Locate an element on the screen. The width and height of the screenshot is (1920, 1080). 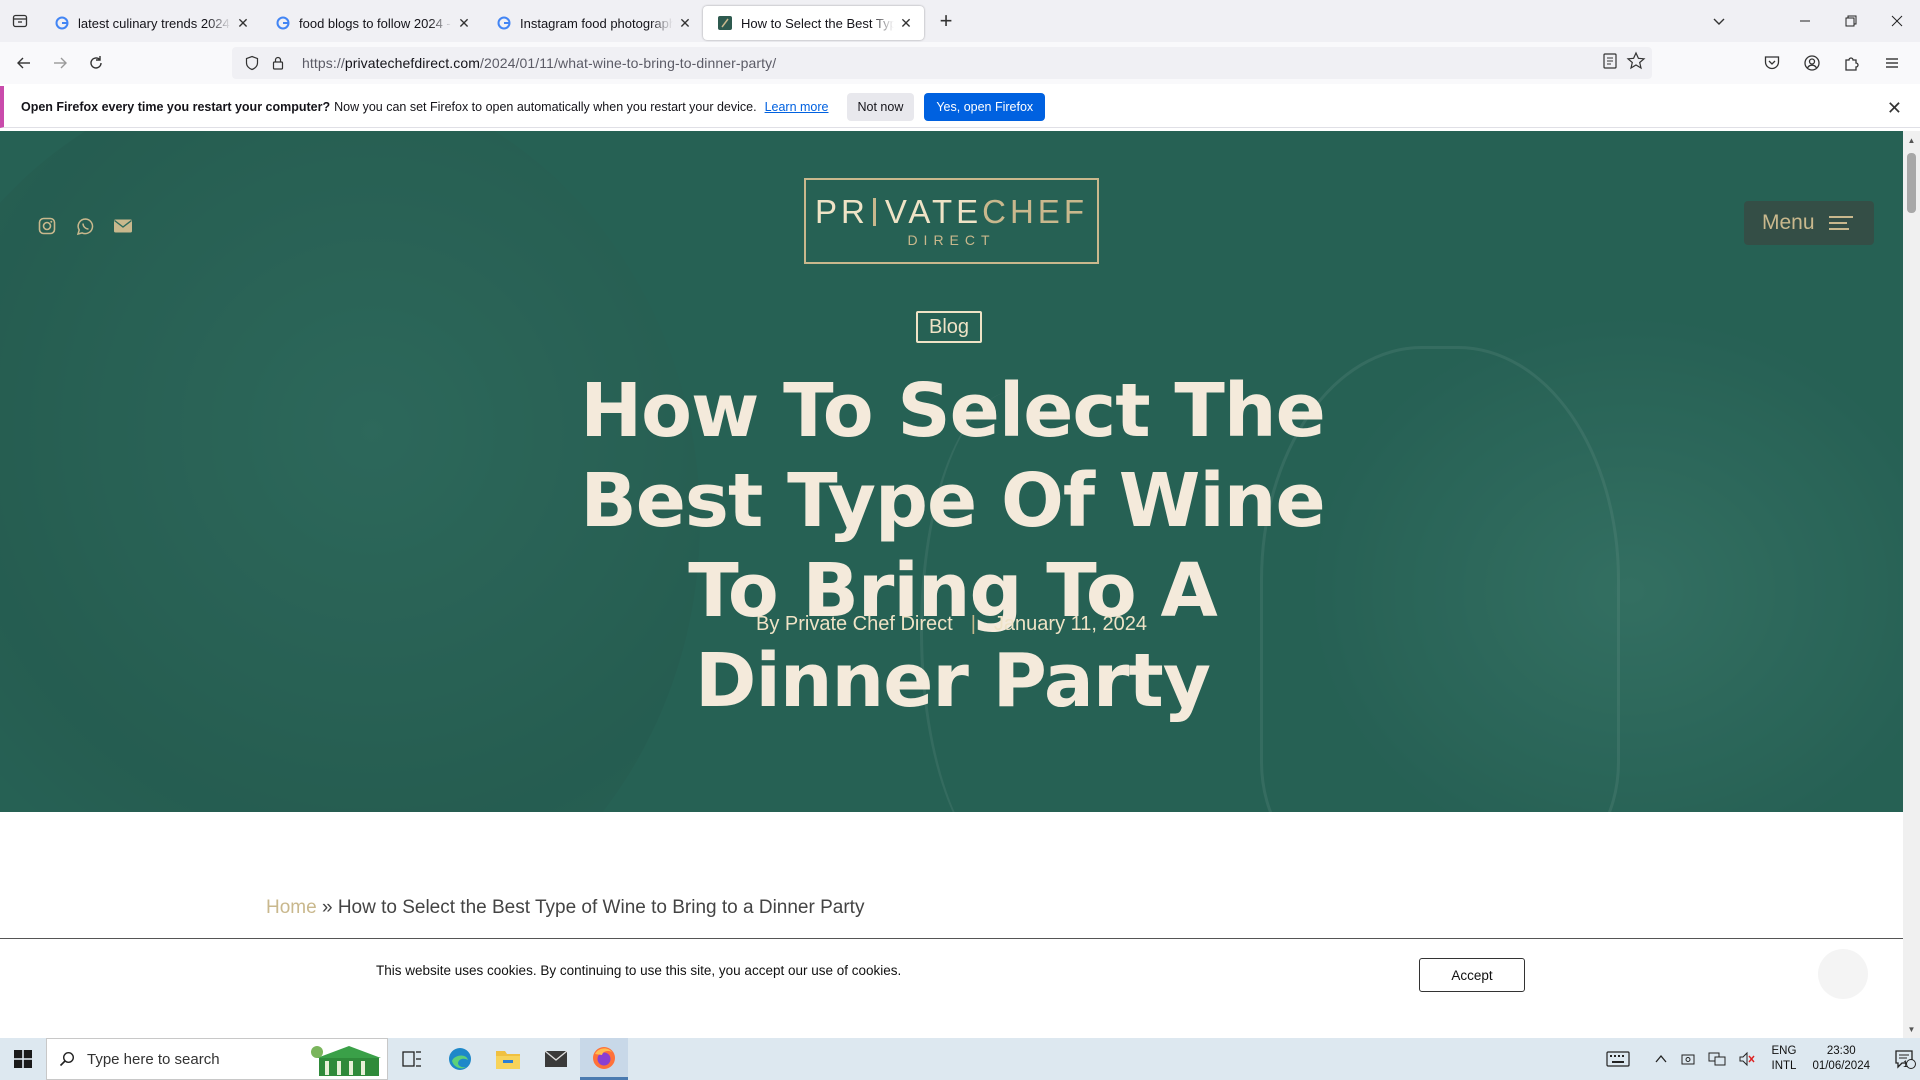
learn-more-link: Learn more is located at coordinates (797, 107).